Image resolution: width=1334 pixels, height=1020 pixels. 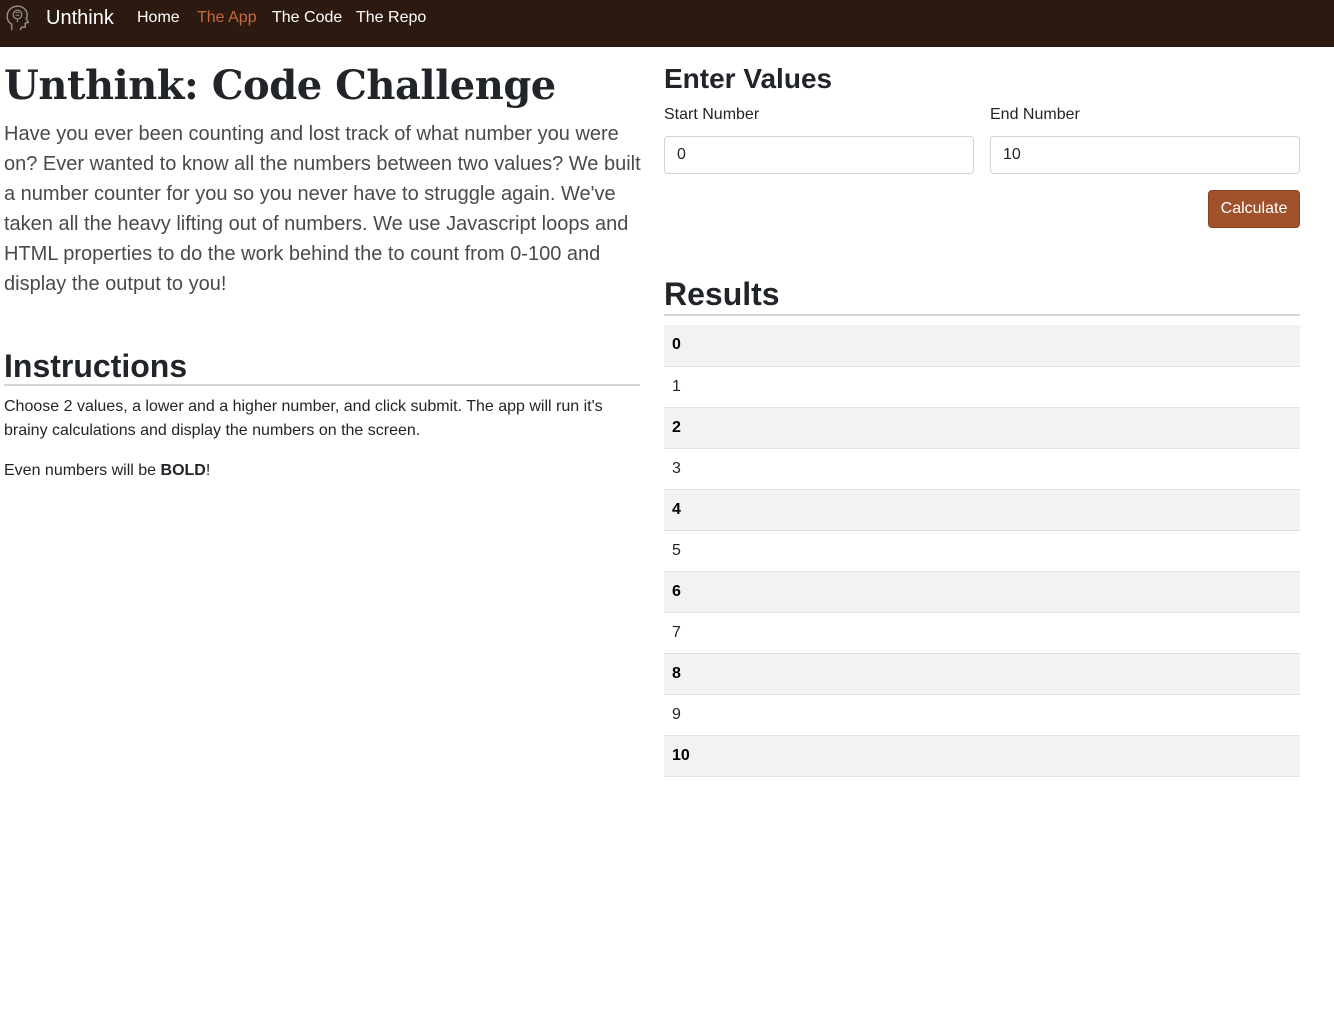 I want to click on even-note-bold: BOLD, so click(x=183, y=470).